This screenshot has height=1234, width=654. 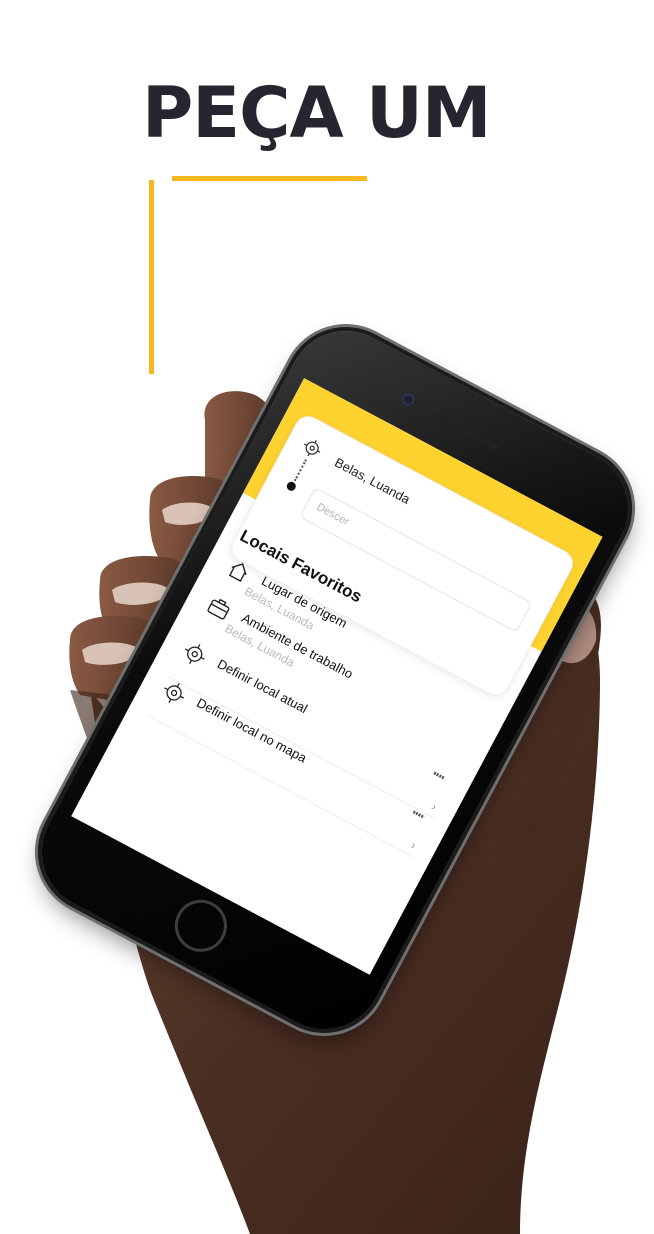 What do you see at coordinates (301, 471) in the screenshot?
I see `route-connector` at bounding box center [301, 471].